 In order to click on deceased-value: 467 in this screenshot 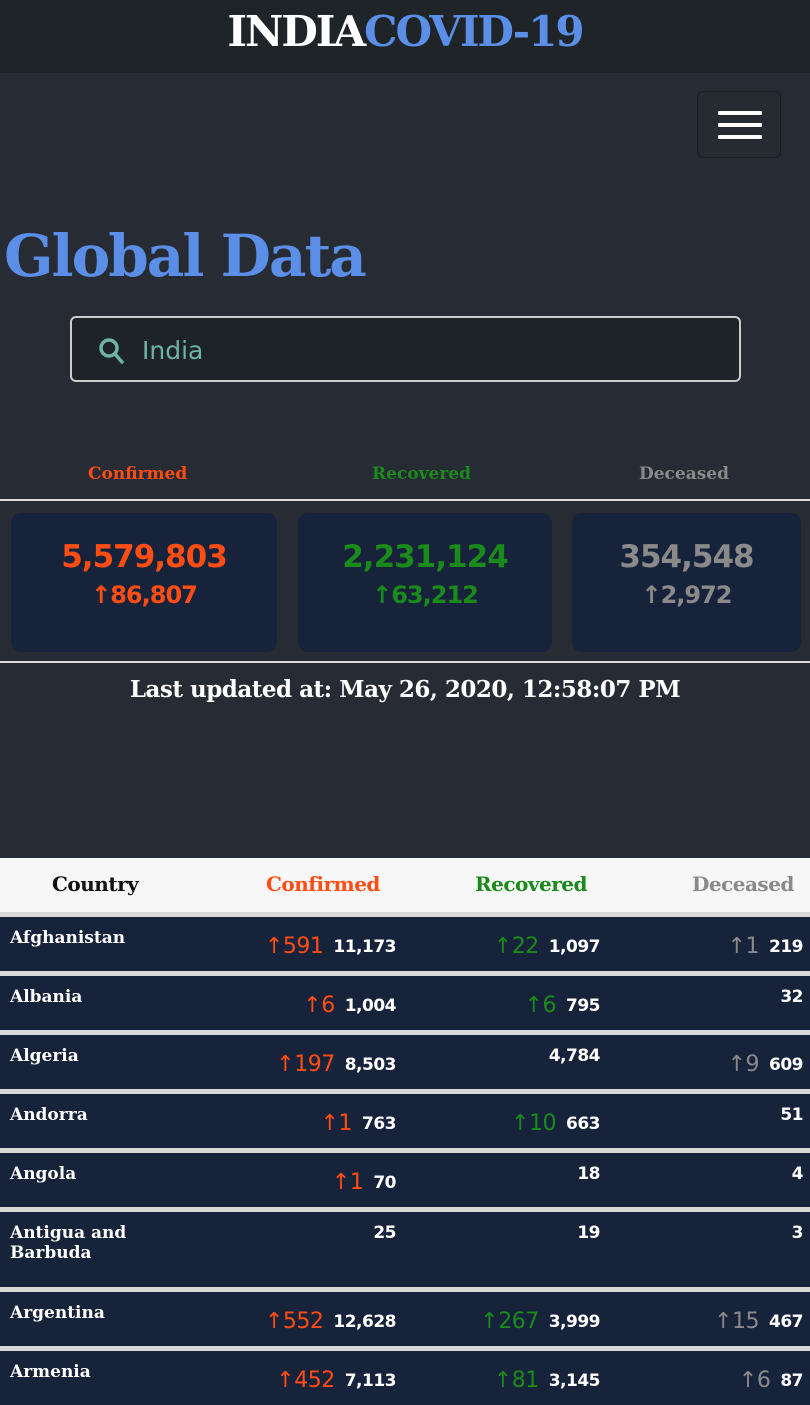, I will do `click(786, 1322)`.